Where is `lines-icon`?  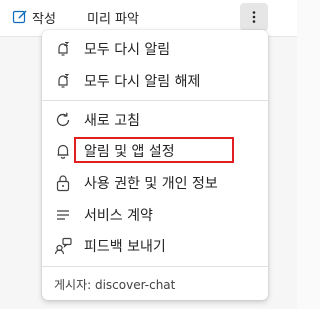
lines-icon is located at coordinates (63, 215).